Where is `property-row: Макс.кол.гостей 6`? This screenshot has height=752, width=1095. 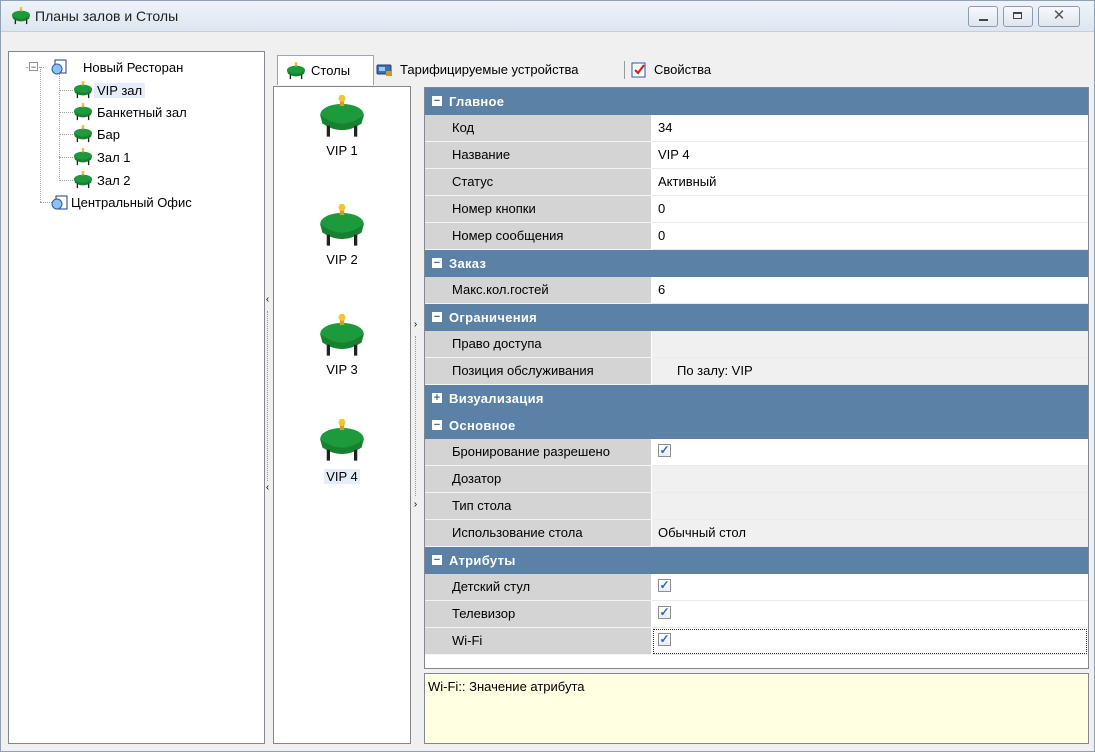 property-row: Макс.кол.гостей 6 is located at coordinates (756, 290).